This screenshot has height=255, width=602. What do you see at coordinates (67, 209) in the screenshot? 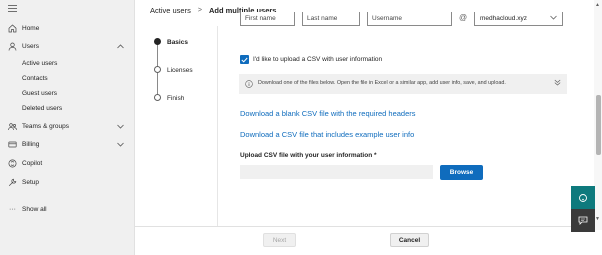
I see `nav-item-show-all: ··· Show all` at bounding box center [67, 209].